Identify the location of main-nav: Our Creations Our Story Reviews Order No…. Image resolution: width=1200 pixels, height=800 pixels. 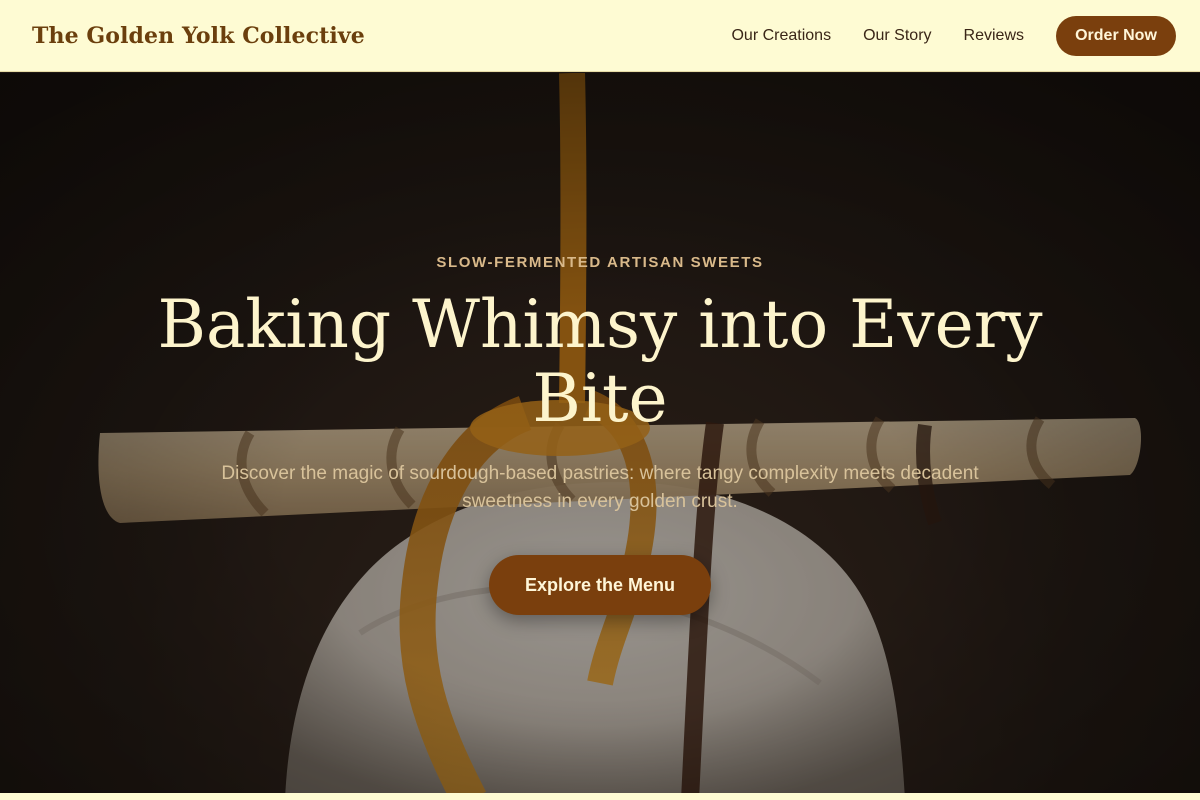
(953, 35).